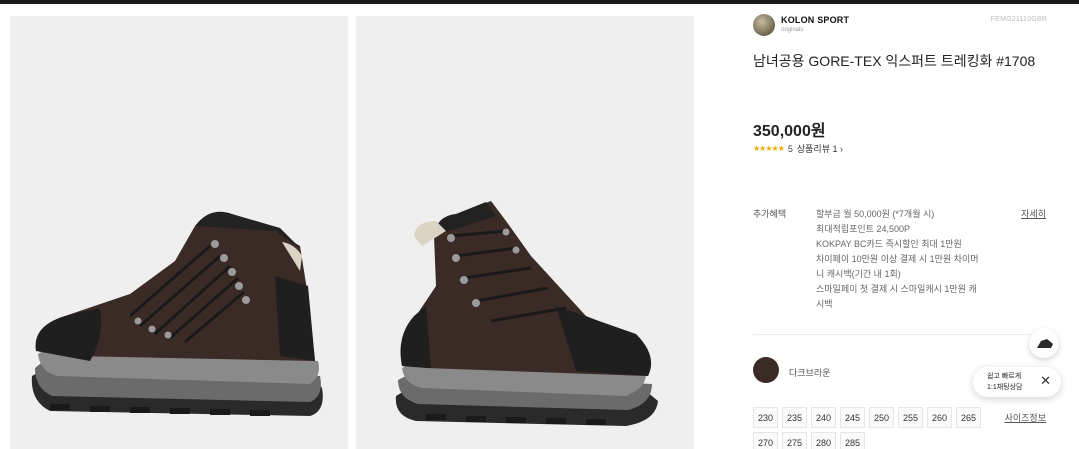 This screenshot has height=449, width=1079. What do you see at coordinates (852, 440) in the screenshot?
I see `size-option: 285` at bounding box center [852, 440].